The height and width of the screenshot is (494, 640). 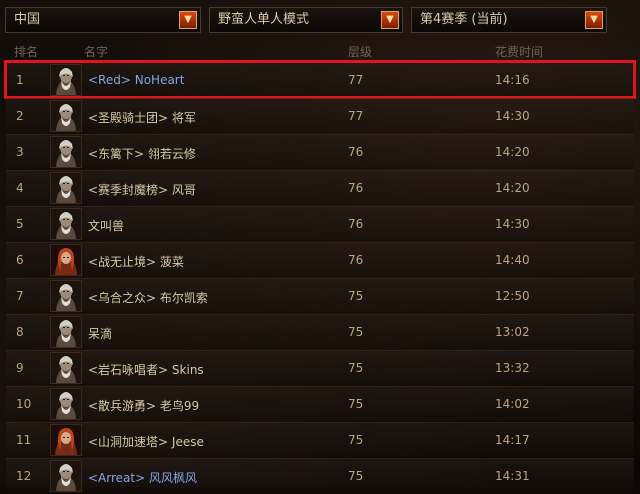 I want to click on leaderboard-row: 5 文叫兽 76 14:30, so click(x=320, y=223).